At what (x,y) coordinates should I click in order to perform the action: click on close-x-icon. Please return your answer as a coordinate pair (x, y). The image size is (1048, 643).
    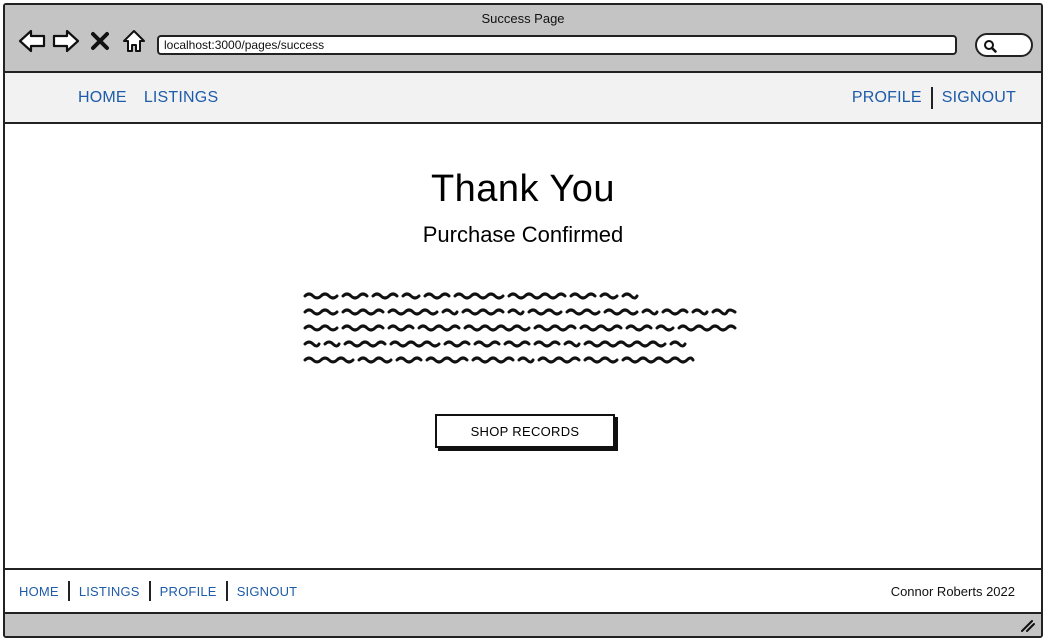
    Looking at the image, I should click on (100, 41).